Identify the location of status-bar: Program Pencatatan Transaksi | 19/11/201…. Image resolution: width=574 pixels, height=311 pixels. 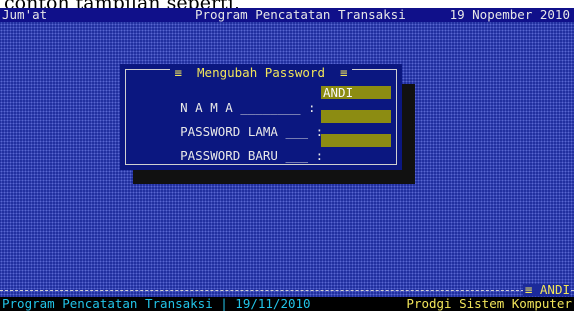
(287, 304).